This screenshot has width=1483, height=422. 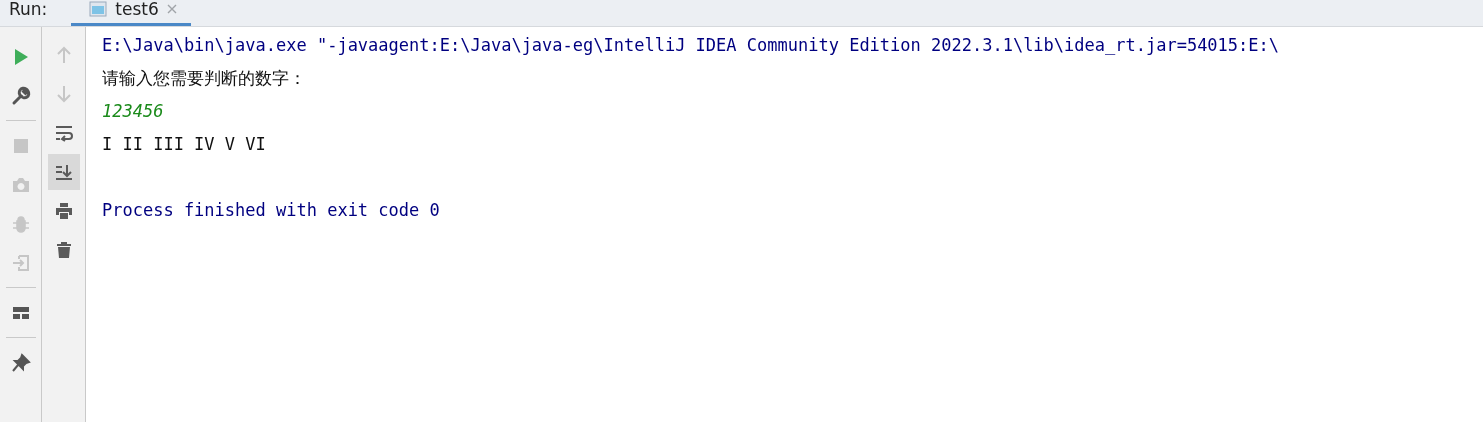 I want to click on console-line: 请输入您需要判断的数字：, so click(x=204, y=78).